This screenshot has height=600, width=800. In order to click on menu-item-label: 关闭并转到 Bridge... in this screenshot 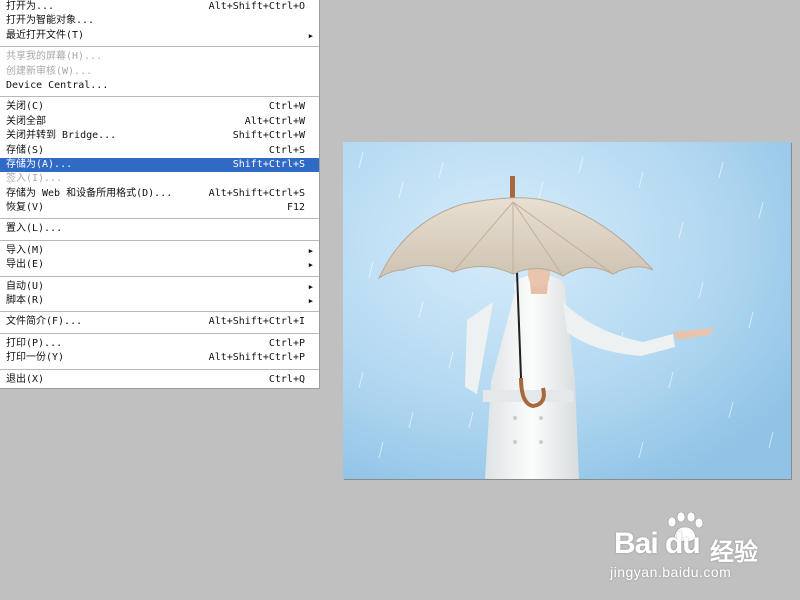, I will do `click(61, 136)`.